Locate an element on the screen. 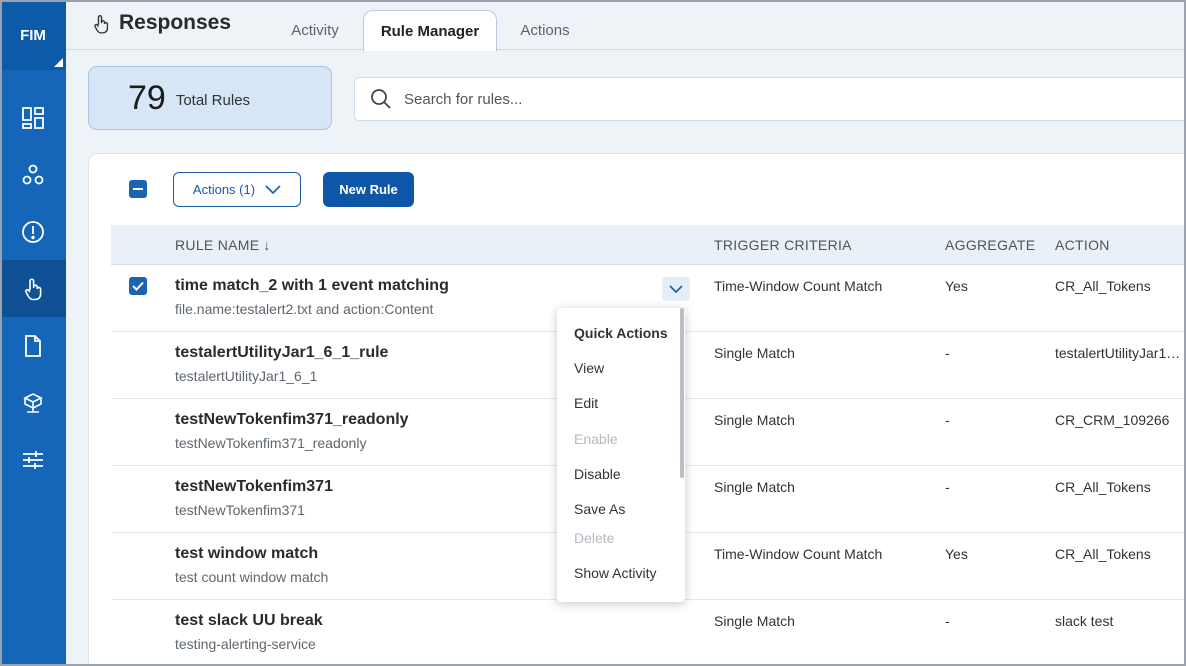 This screenshot has width=1186, height=666. document-icon is located at coordinates (33, 345).